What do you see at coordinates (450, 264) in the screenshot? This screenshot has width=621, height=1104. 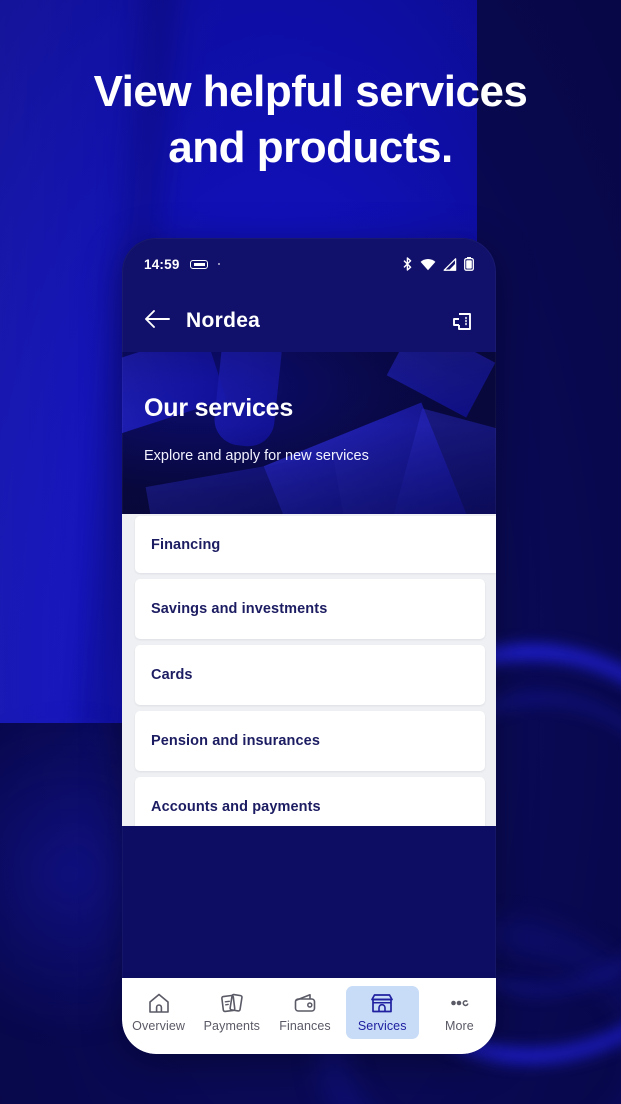 I see `cellular-signal-icon` at bounding box center [450, 264].